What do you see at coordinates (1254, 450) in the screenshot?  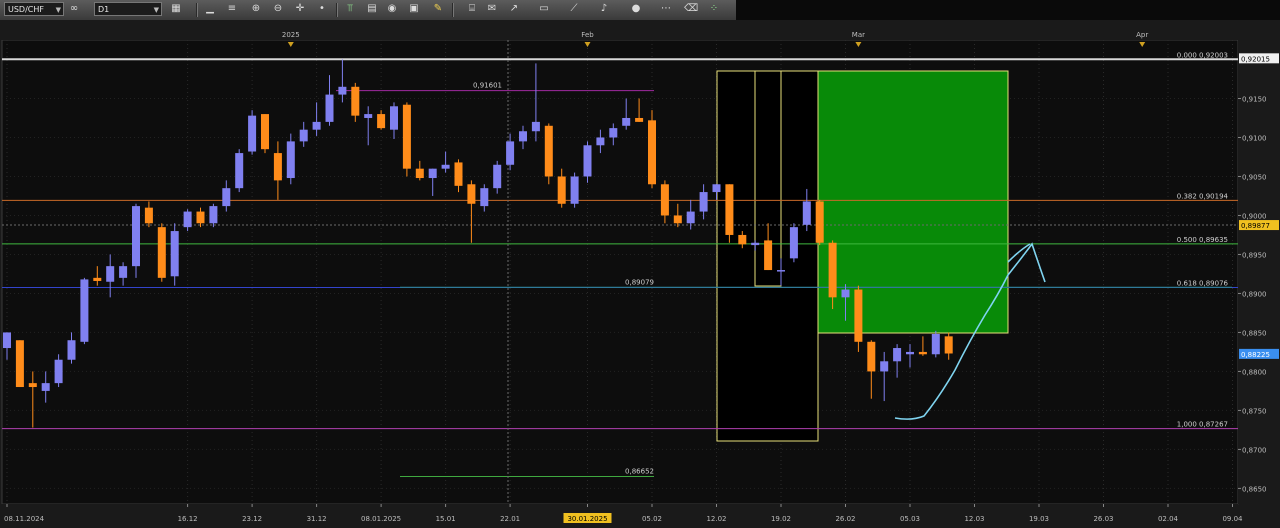 I see `price-axis-label: 0,8700` at bounding box center [1254, 450].